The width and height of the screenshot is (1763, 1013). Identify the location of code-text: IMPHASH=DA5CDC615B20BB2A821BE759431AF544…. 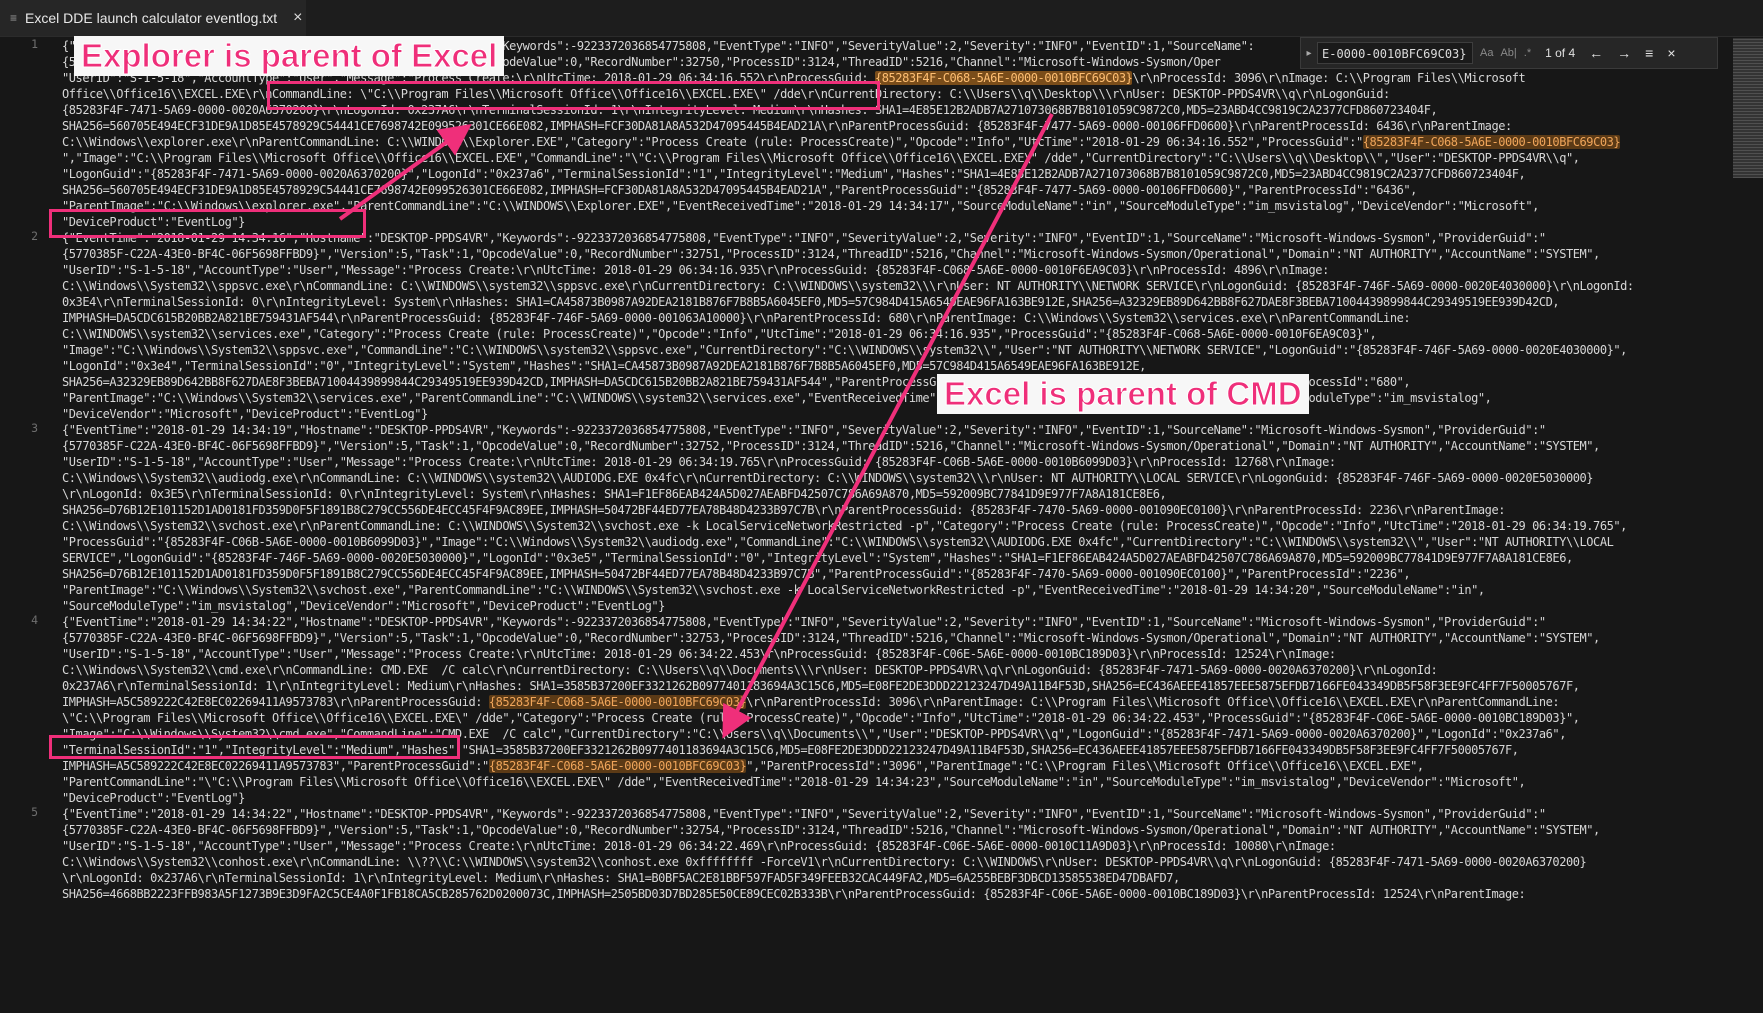
(736, 318).